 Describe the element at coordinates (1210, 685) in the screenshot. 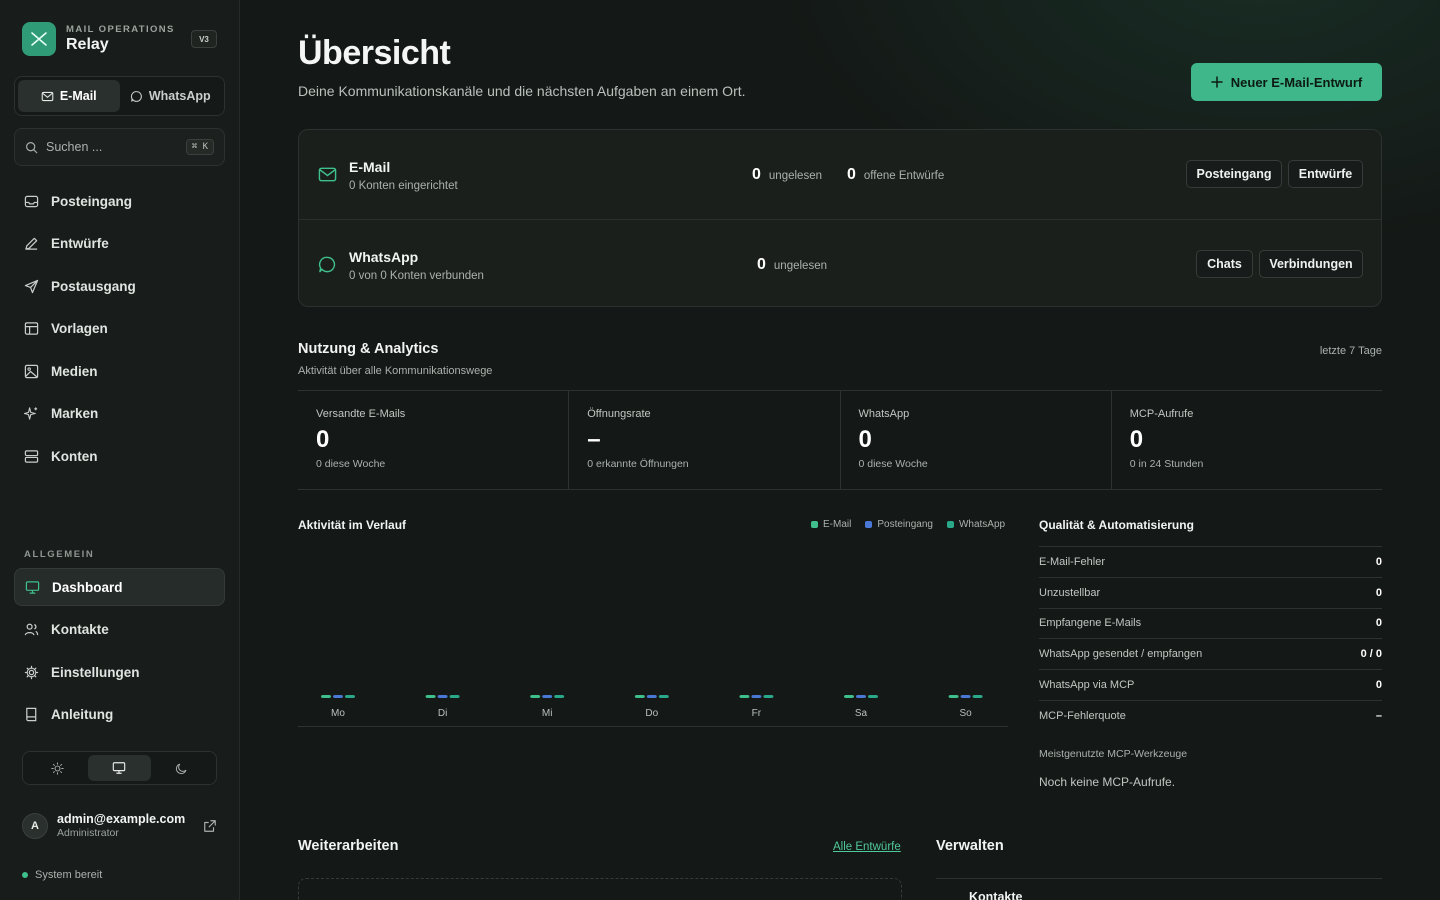

I see `quality-row: WhatsApp via MCP 0` at that location.